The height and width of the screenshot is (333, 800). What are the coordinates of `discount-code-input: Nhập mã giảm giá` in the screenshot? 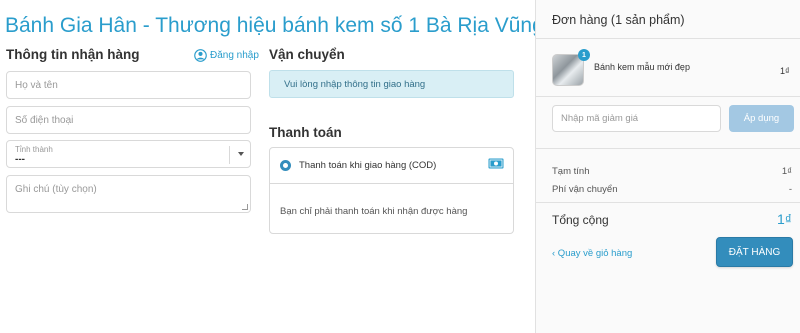 It's located at (636, 118).